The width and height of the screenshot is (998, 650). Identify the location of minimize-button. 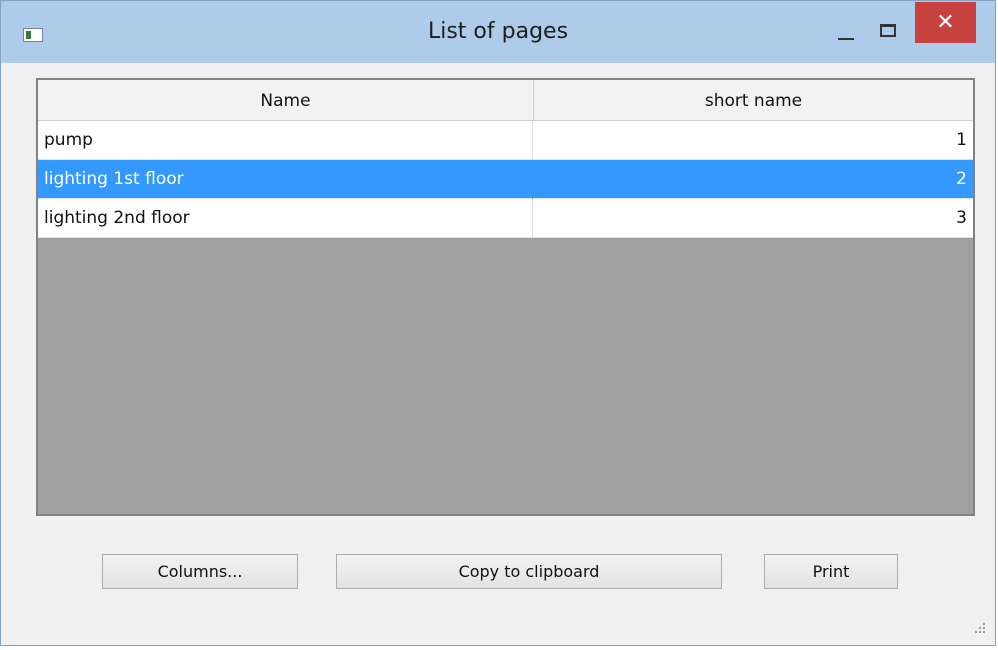
(847, 32).